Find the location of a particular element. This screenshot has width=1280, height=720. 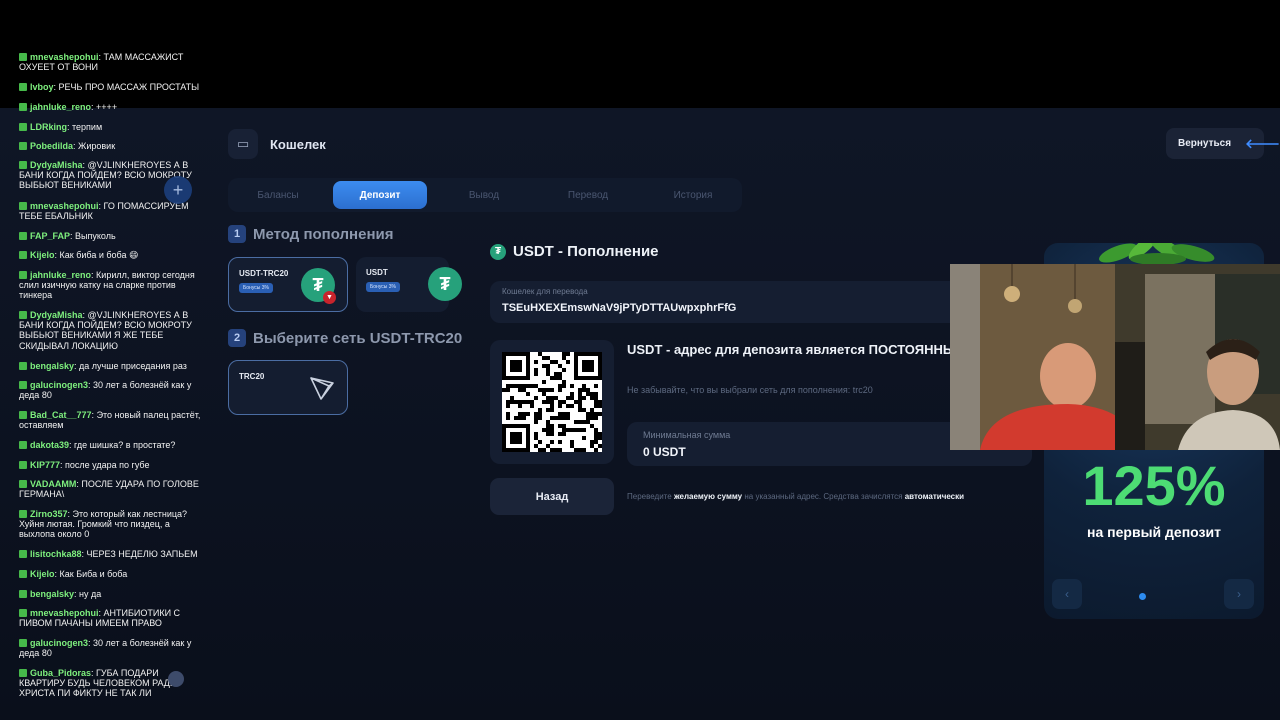

method-card-usdt: USDT Бонусы 3% ₮ is located at coordinates (409, 284).